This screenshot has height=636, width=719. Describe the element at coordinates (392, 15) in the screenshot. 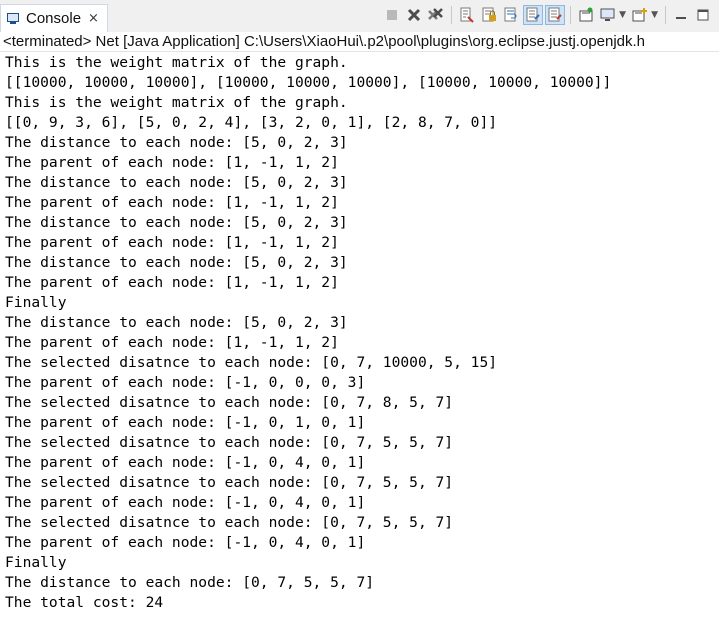

I see `terminate-icon` at that location.